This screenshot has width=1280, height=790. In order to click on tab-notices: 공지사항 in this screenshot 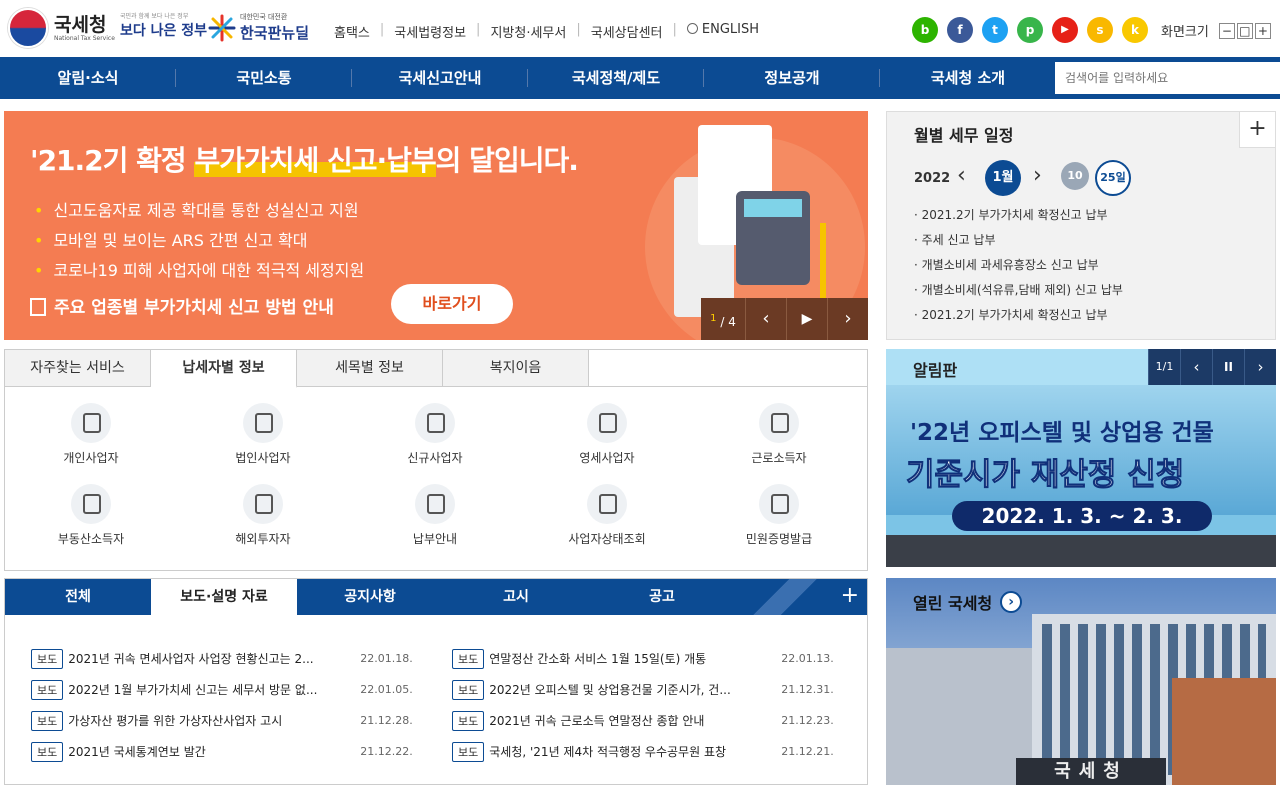, I will do `click(370, 597)`.